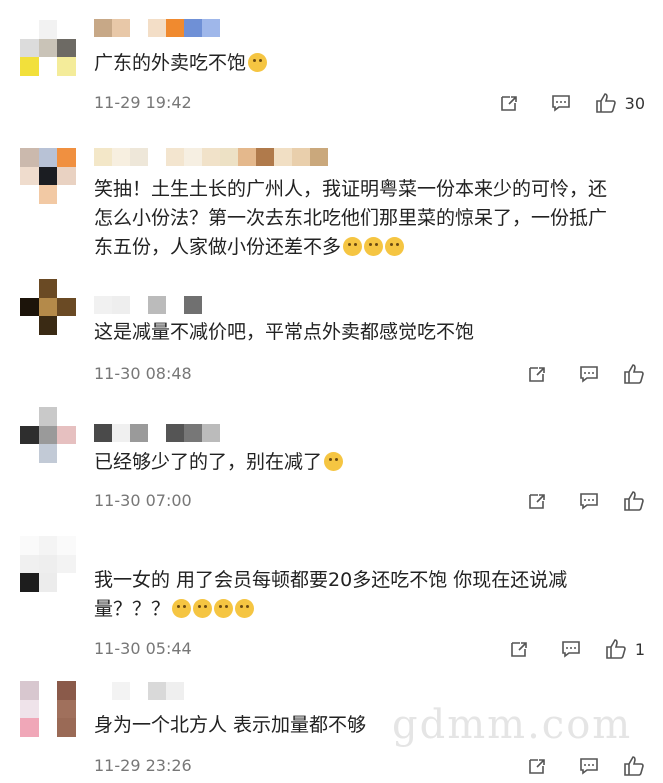  Describe the element at coordinates (143, 765) in the screenshot. I see `comment-time: 11-29 23:26` at that location.